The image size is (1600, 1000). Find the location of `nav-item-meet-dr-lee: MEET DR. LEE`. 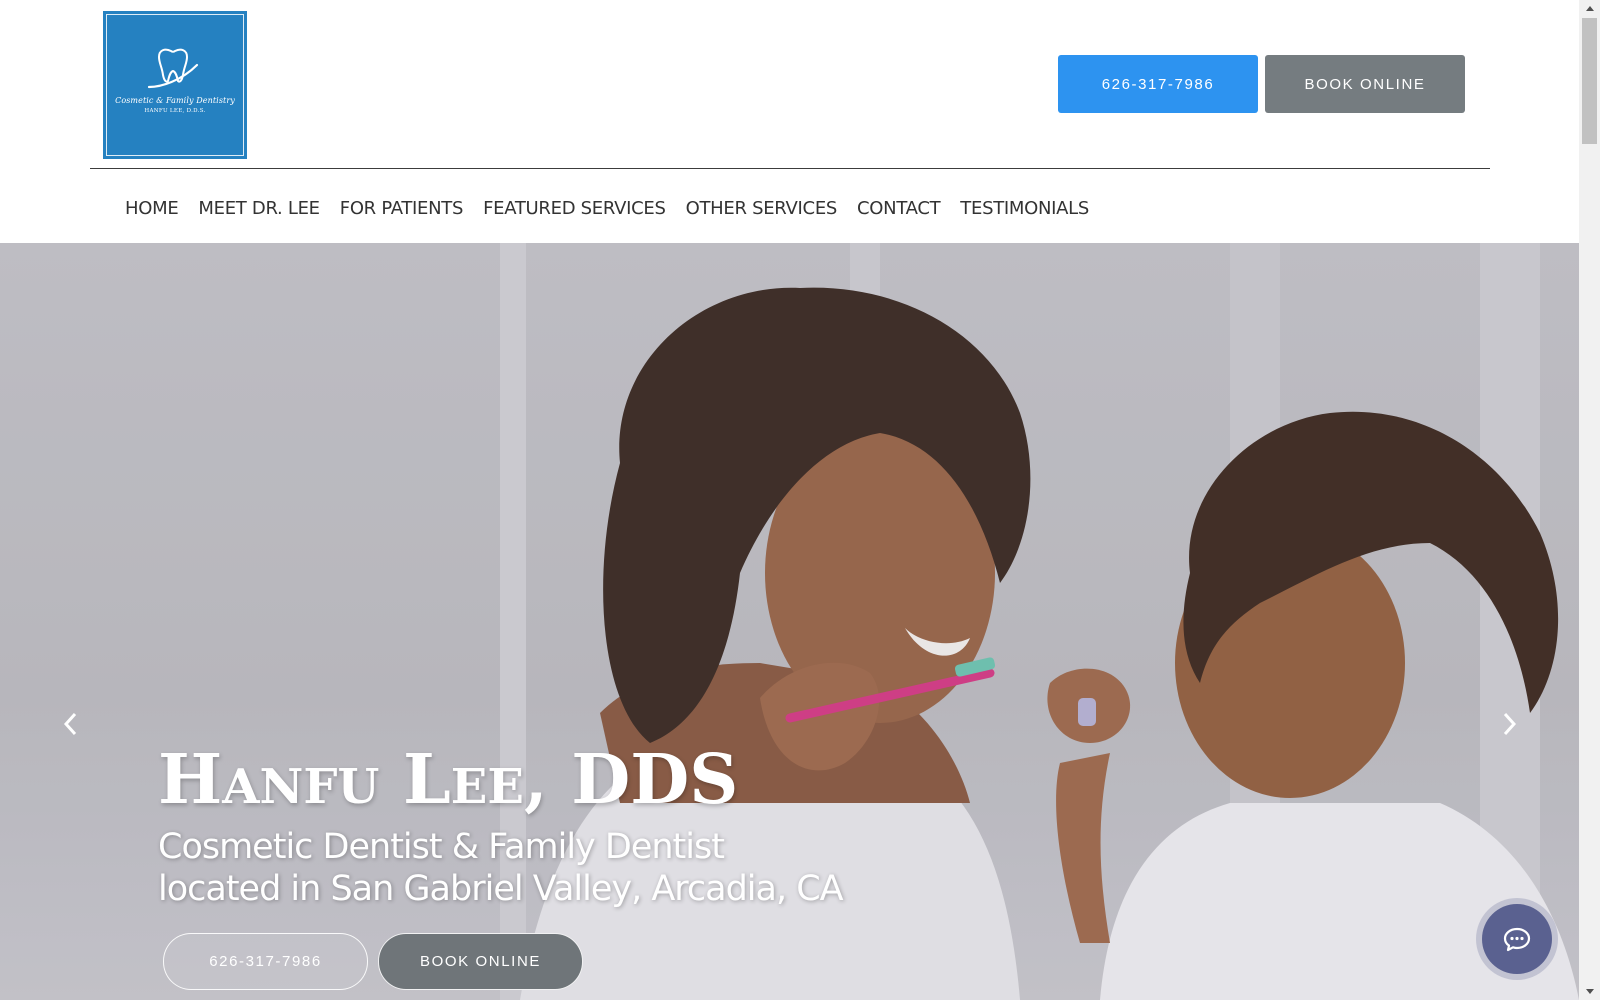

nav-item-meet-dr-lee: MEET DR. LEE is located at coordinates (258, 208).